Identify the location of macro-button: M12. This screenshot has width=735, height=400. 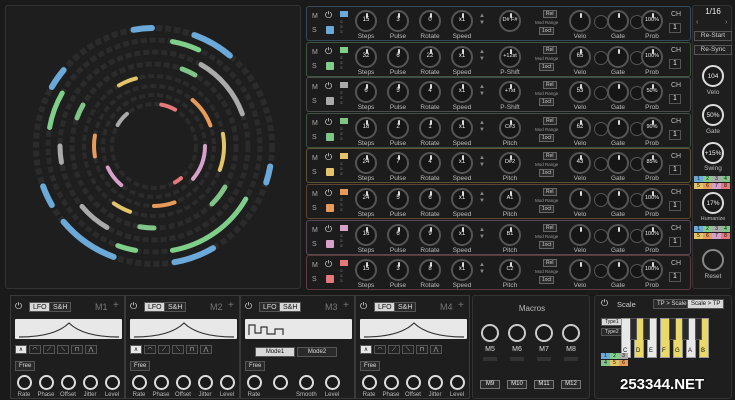
(571, 384).